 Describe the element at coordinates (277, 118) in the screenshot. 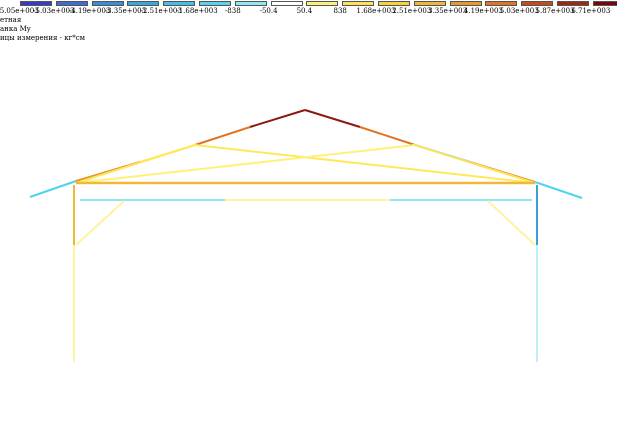

I see `rafter-left-ridge` at that location.